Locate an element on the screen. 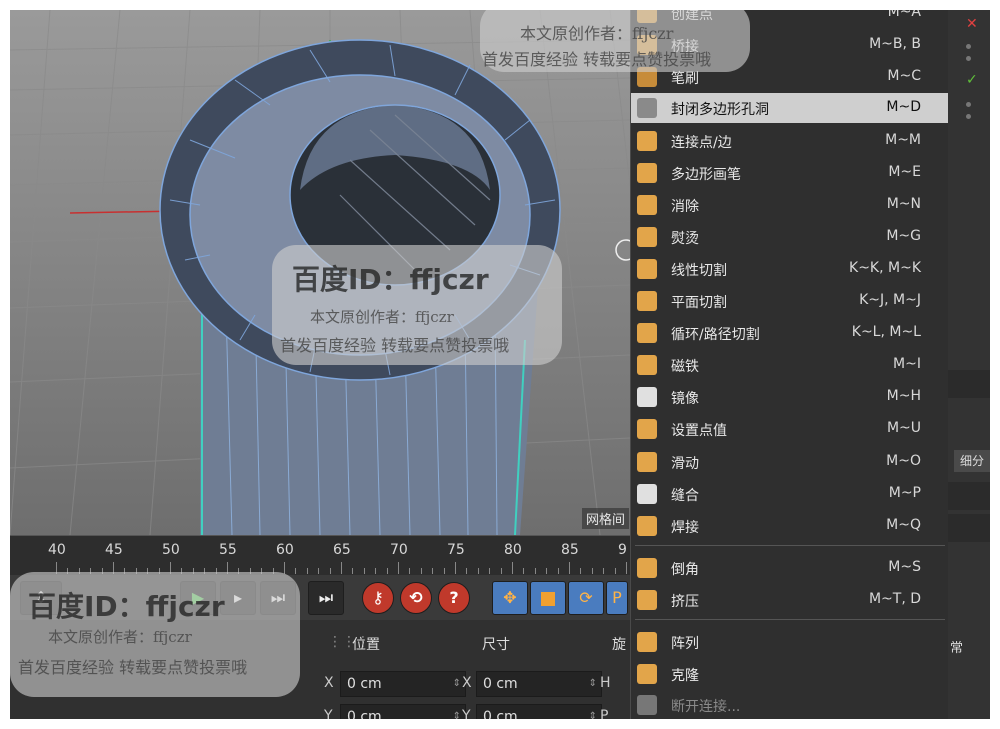 The height and width of the screenshot is (729, 1000). position-y-field: 0 cm ⇕ is located at coordinates (403, 711).